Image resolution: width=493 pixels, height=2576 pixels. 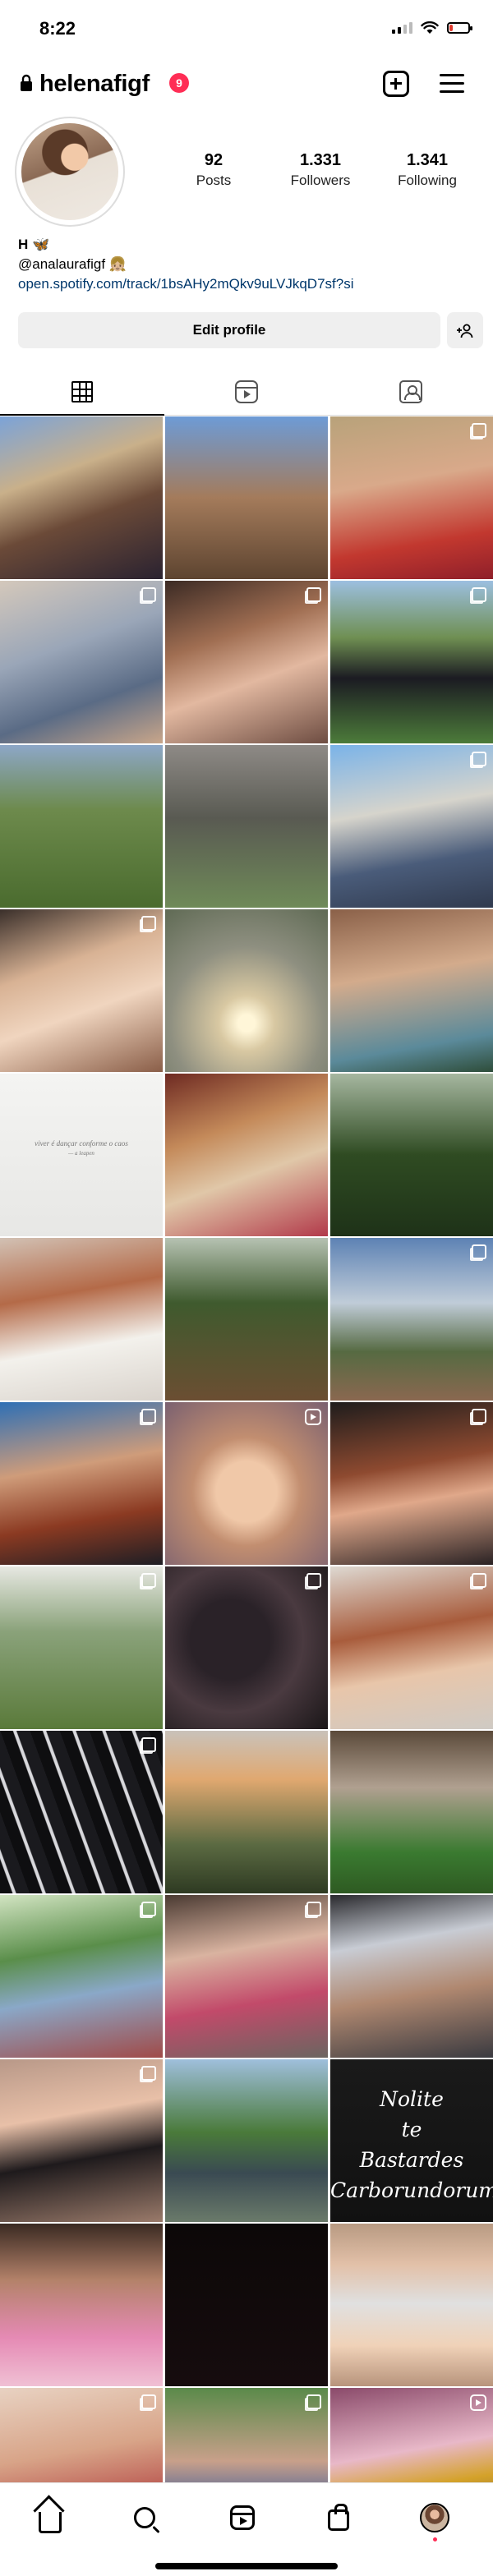 What do you see at coordinates (411, 2190) in the screenshot?
I see `text-art-line: Carborundorum` at bounding box center [411, 2190].